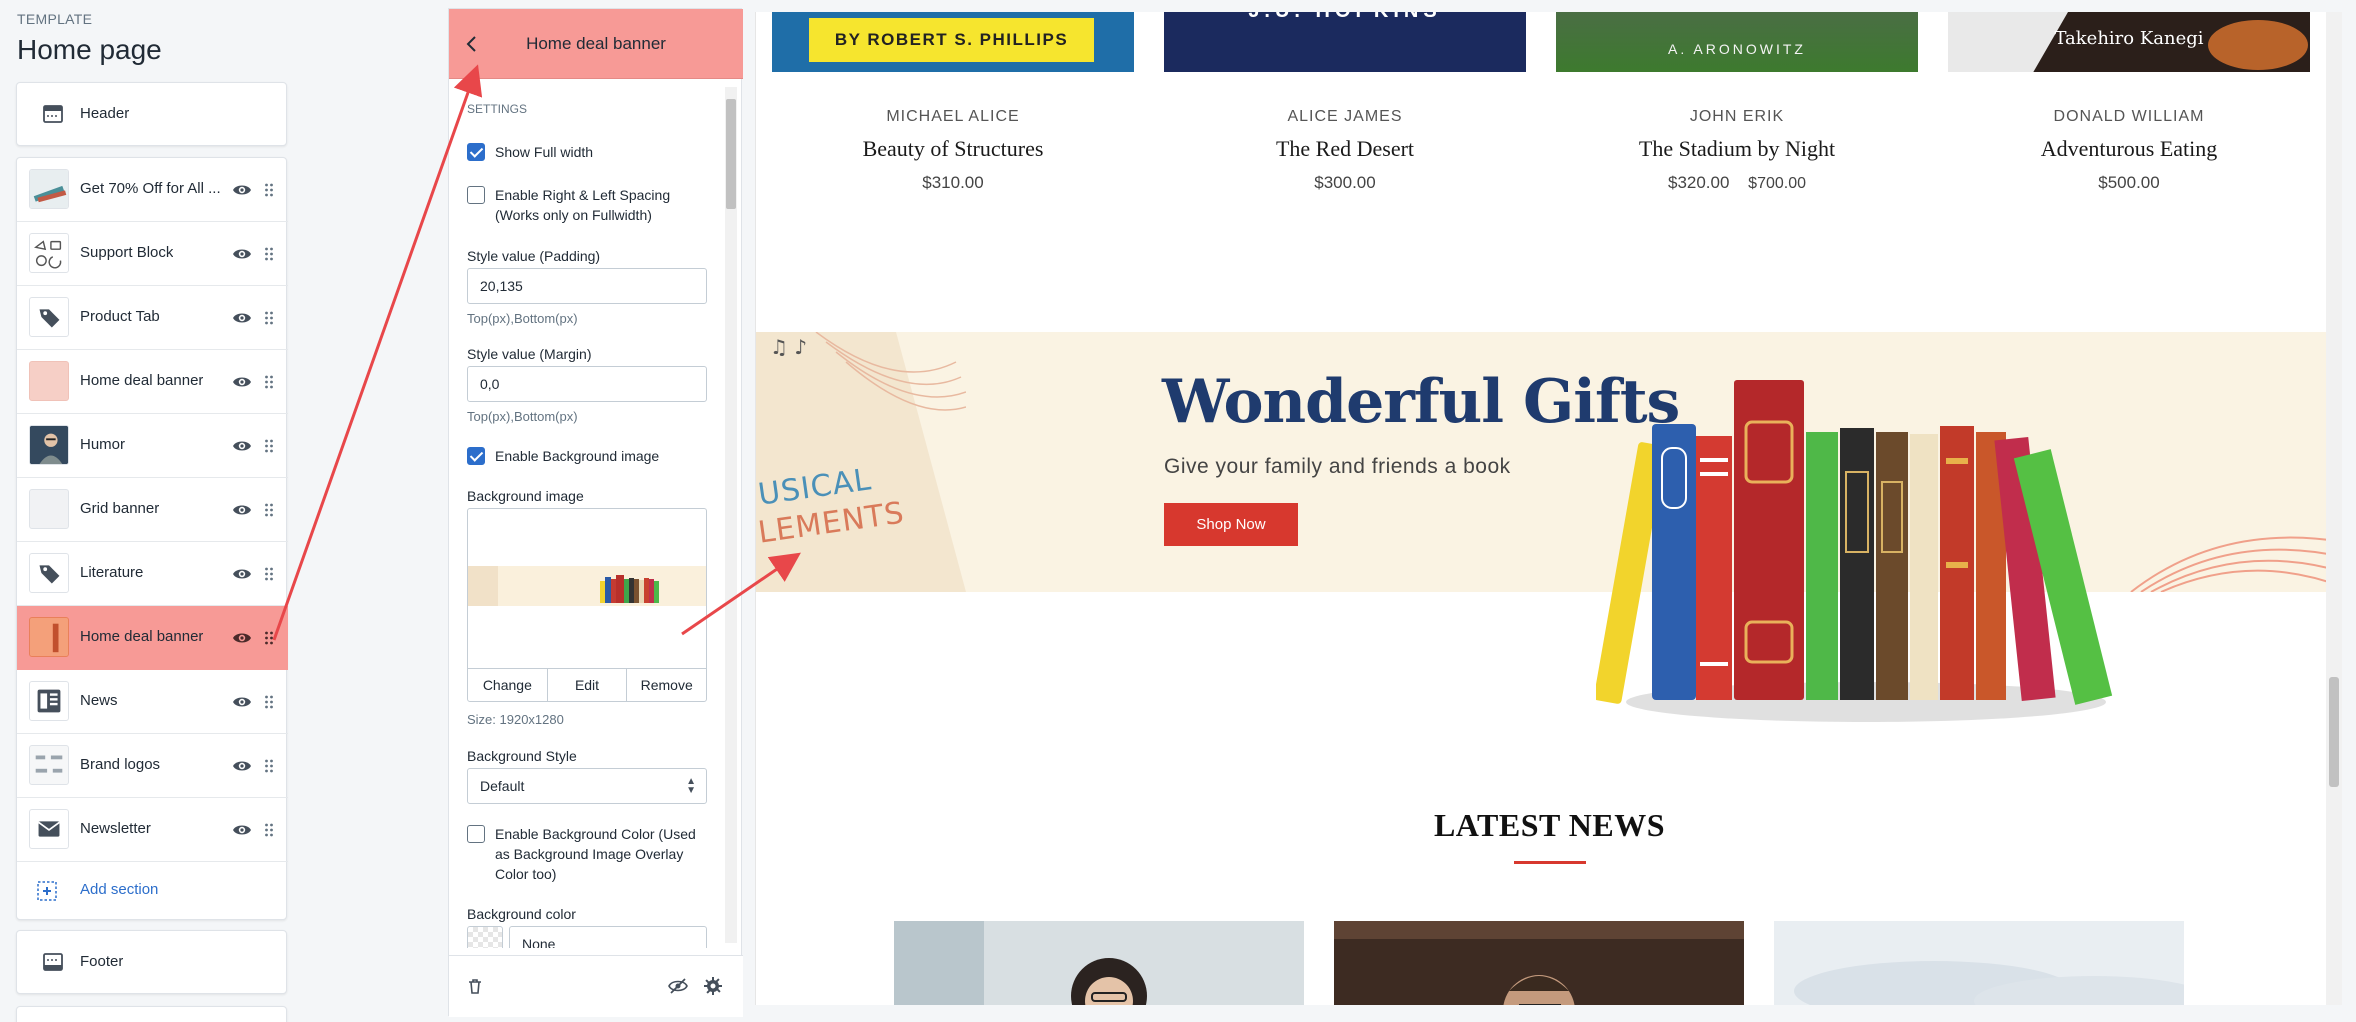  I want to click on margin-label: Style value (Margin), so click(529, 354).